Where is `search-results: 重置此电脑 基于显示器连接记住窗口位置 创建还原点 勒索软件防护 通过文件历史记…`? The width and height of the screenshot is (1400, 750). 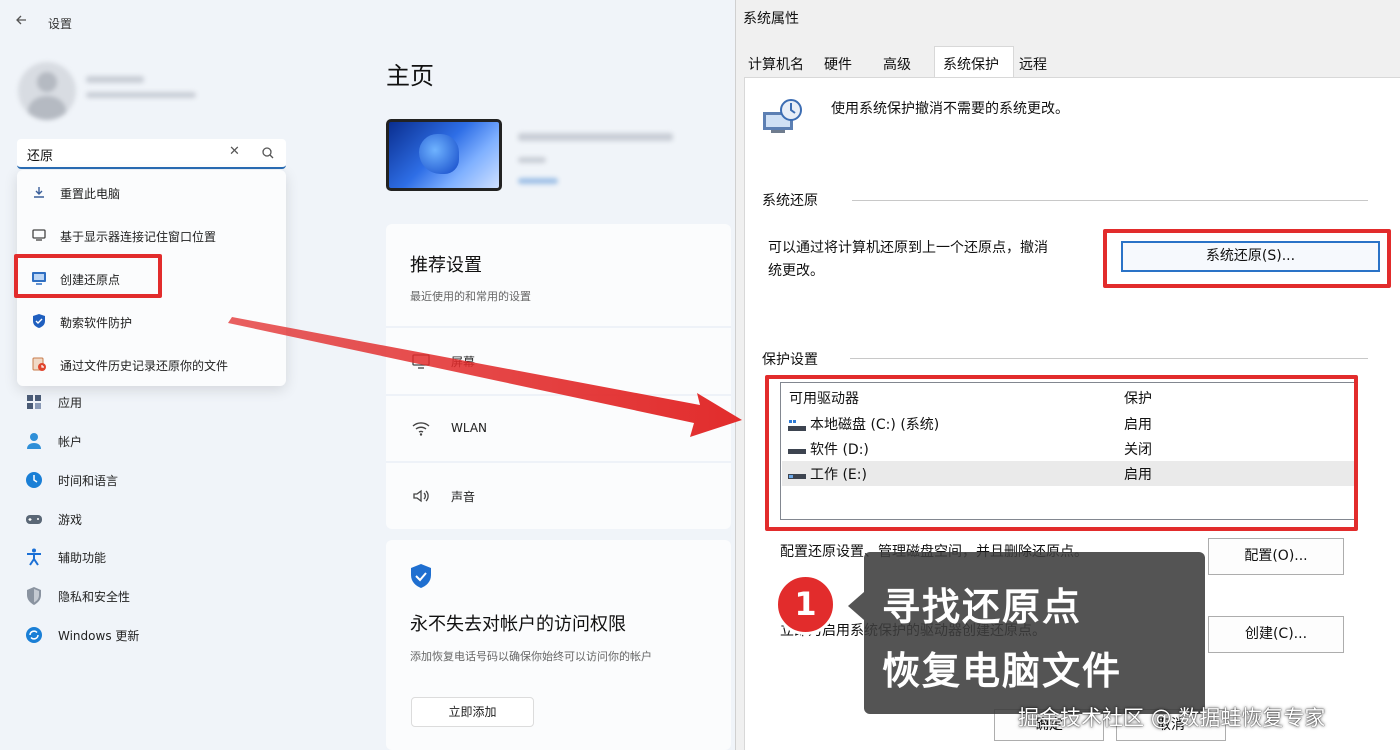 search-results: 重置此电脑 基于显示器连接记住窗口位置 创建还原点 勒索软件防护 通过文件历史记… is located at coordinates (151, 278).